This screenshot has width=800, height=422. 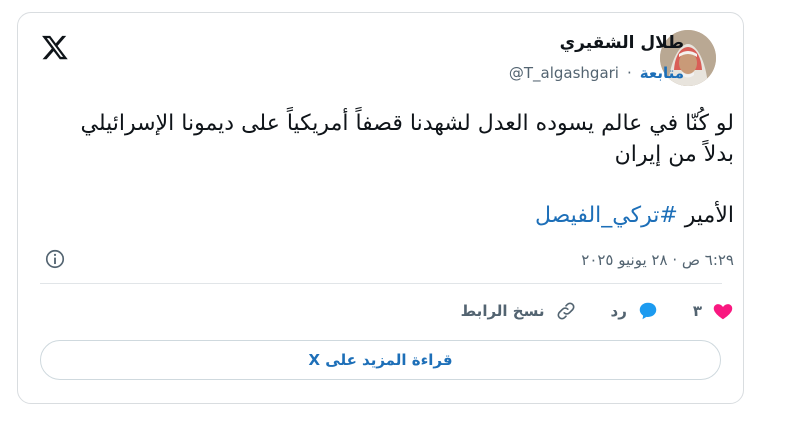 What do you see at coordinates (723, 312) in the screenshot?
I see `heart-icon` at bounding box center [723, 312].